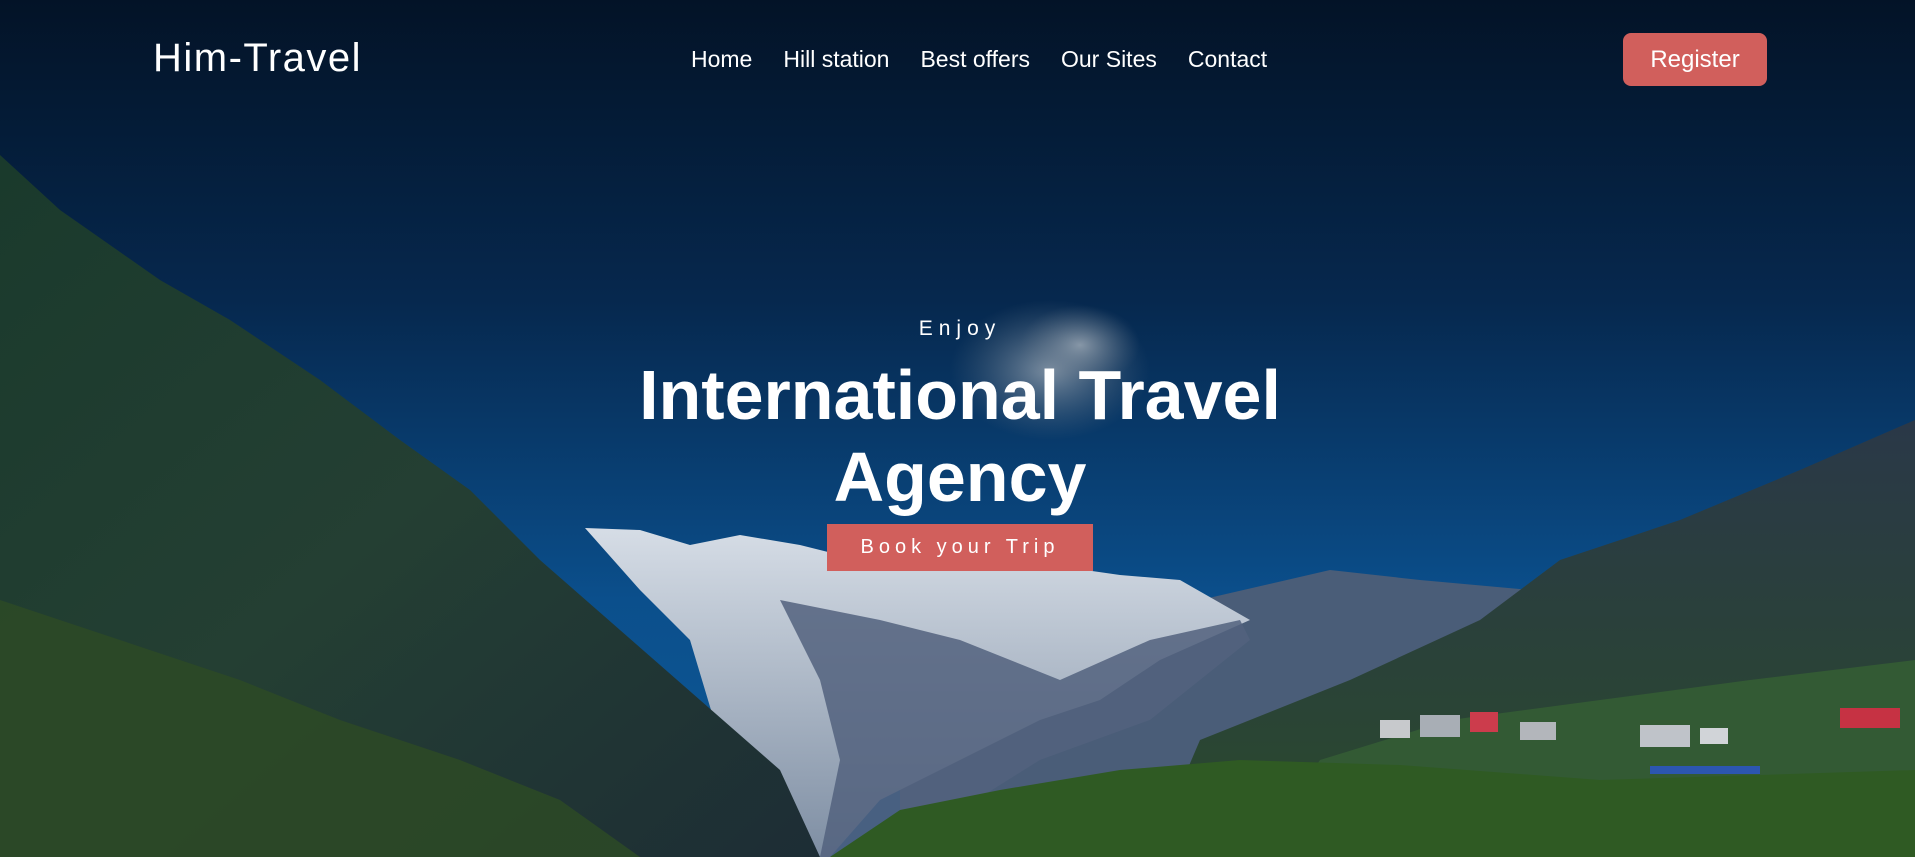  What do you see at coordinates (975, 59) in the screenshot?
I see `nav-best-offers: Best offers` at bounding box center [975, 59].